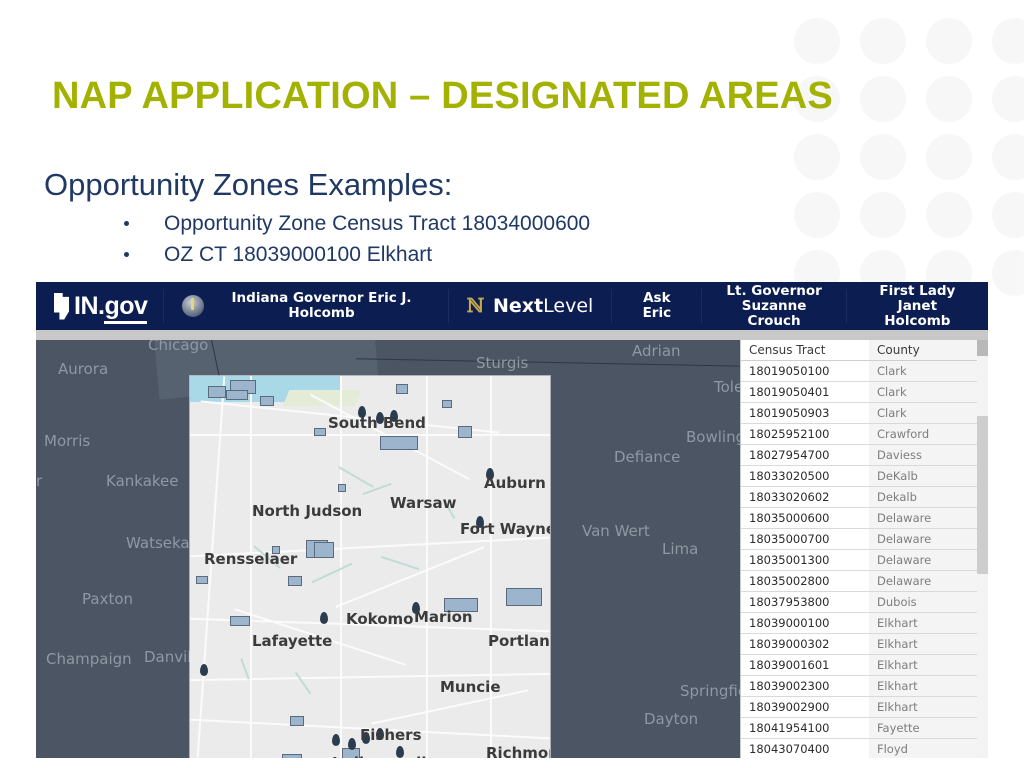  I want to click on table-row: 18035000600 Delaware, so click(859, 518).